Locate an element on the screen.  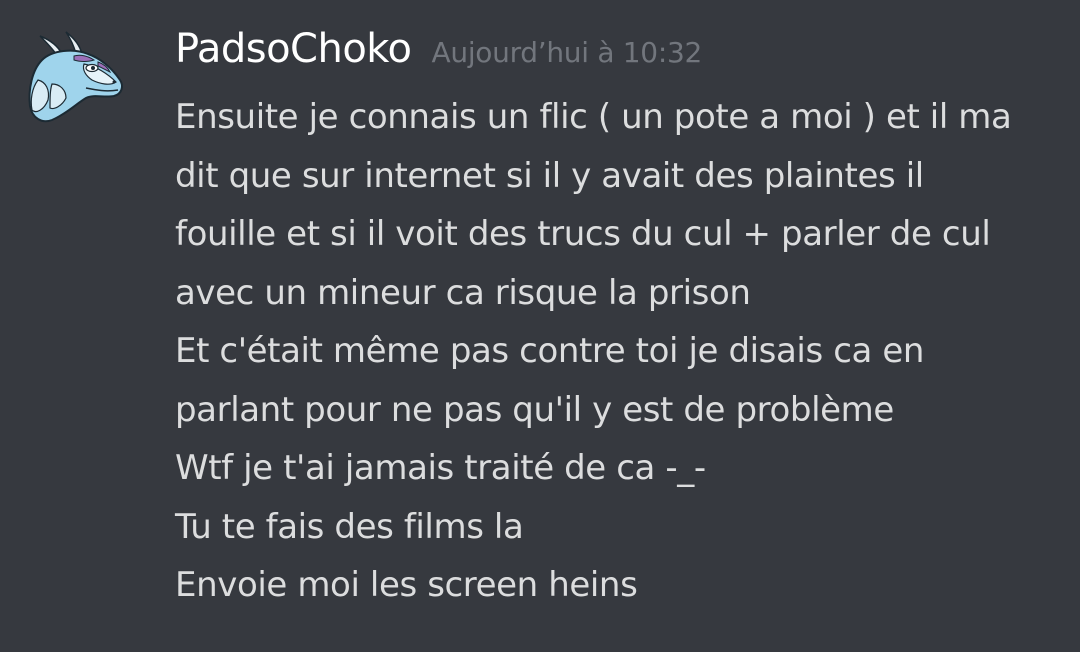
message-line: Tu te fais des films la is located at coordinates (349, 526).